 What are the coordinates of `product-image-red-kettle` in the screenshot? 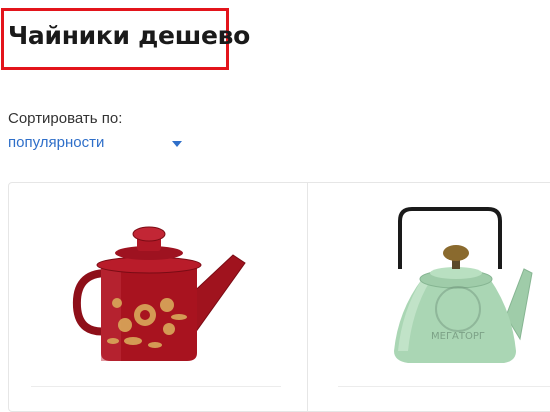 It's located at (162, 295).